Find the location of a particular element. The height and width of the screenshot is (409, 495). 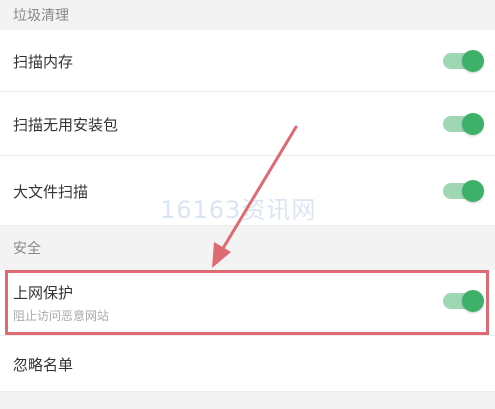

annotation-arrow-icon is located at coordinates (255, 196).